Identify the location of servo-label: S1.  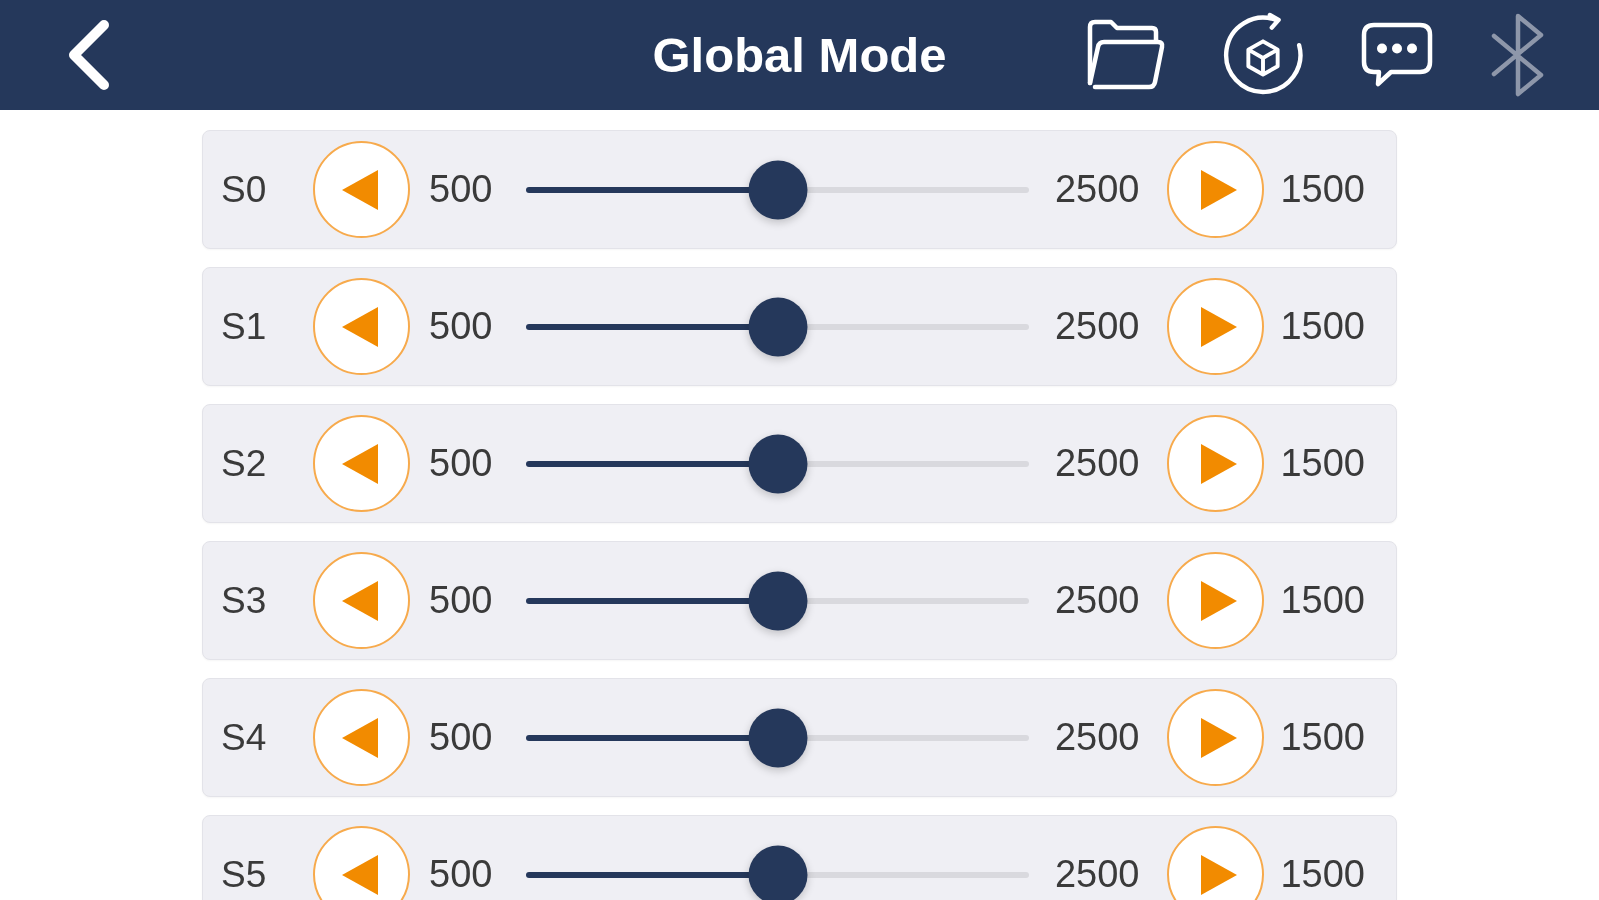
(244, 326).